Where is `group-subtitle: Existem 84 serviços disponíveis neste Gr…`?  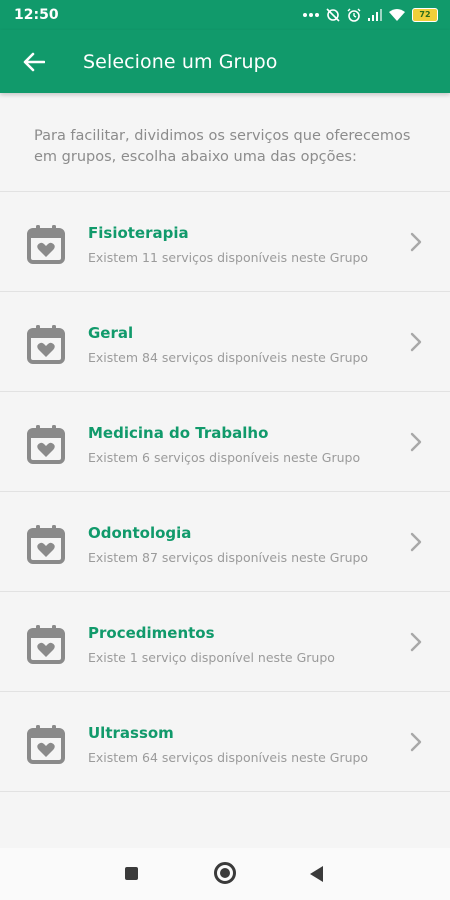
group-subtitle: Existem 84 serviços disponíveis neste Gr… is located at coordinates (228, 357).